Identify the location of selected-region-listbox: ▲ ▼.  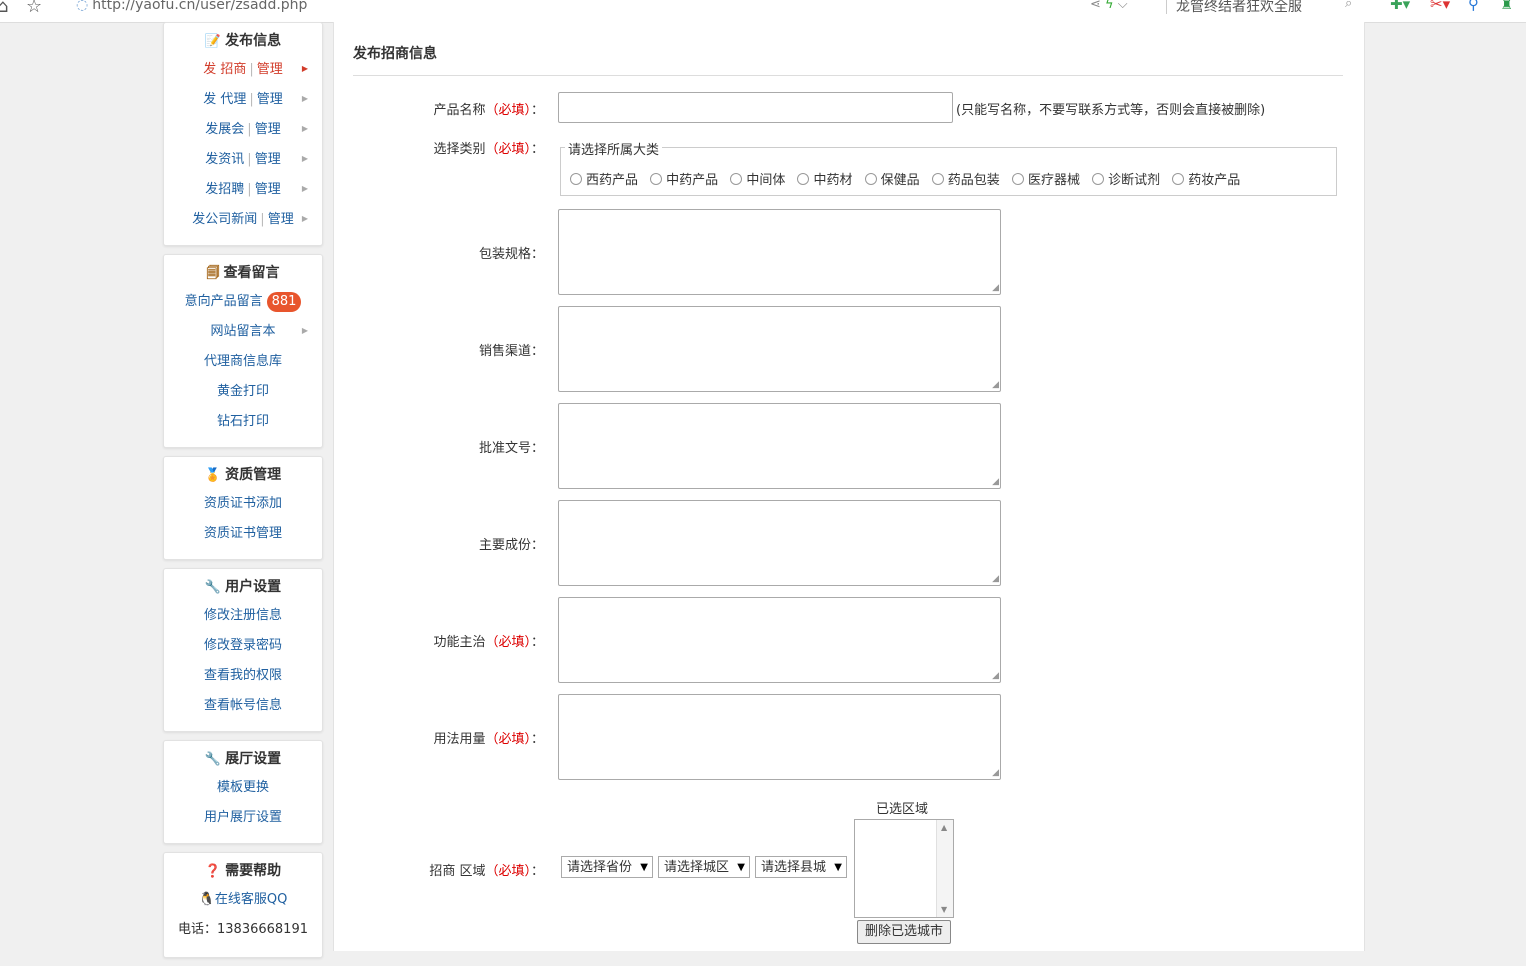
(904, 868).